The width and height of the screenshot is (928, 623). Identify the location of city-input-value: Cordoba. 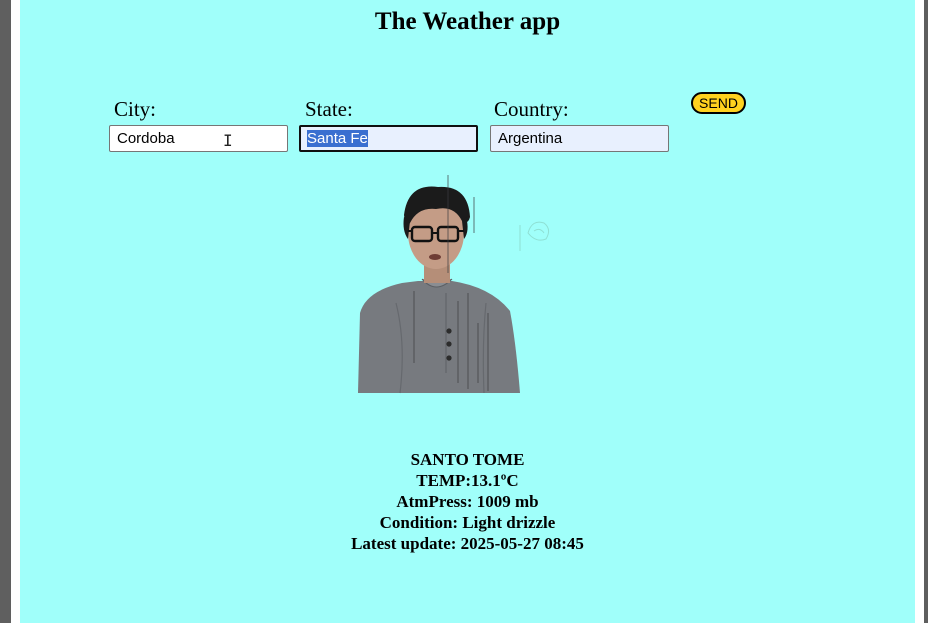
(146, 138).